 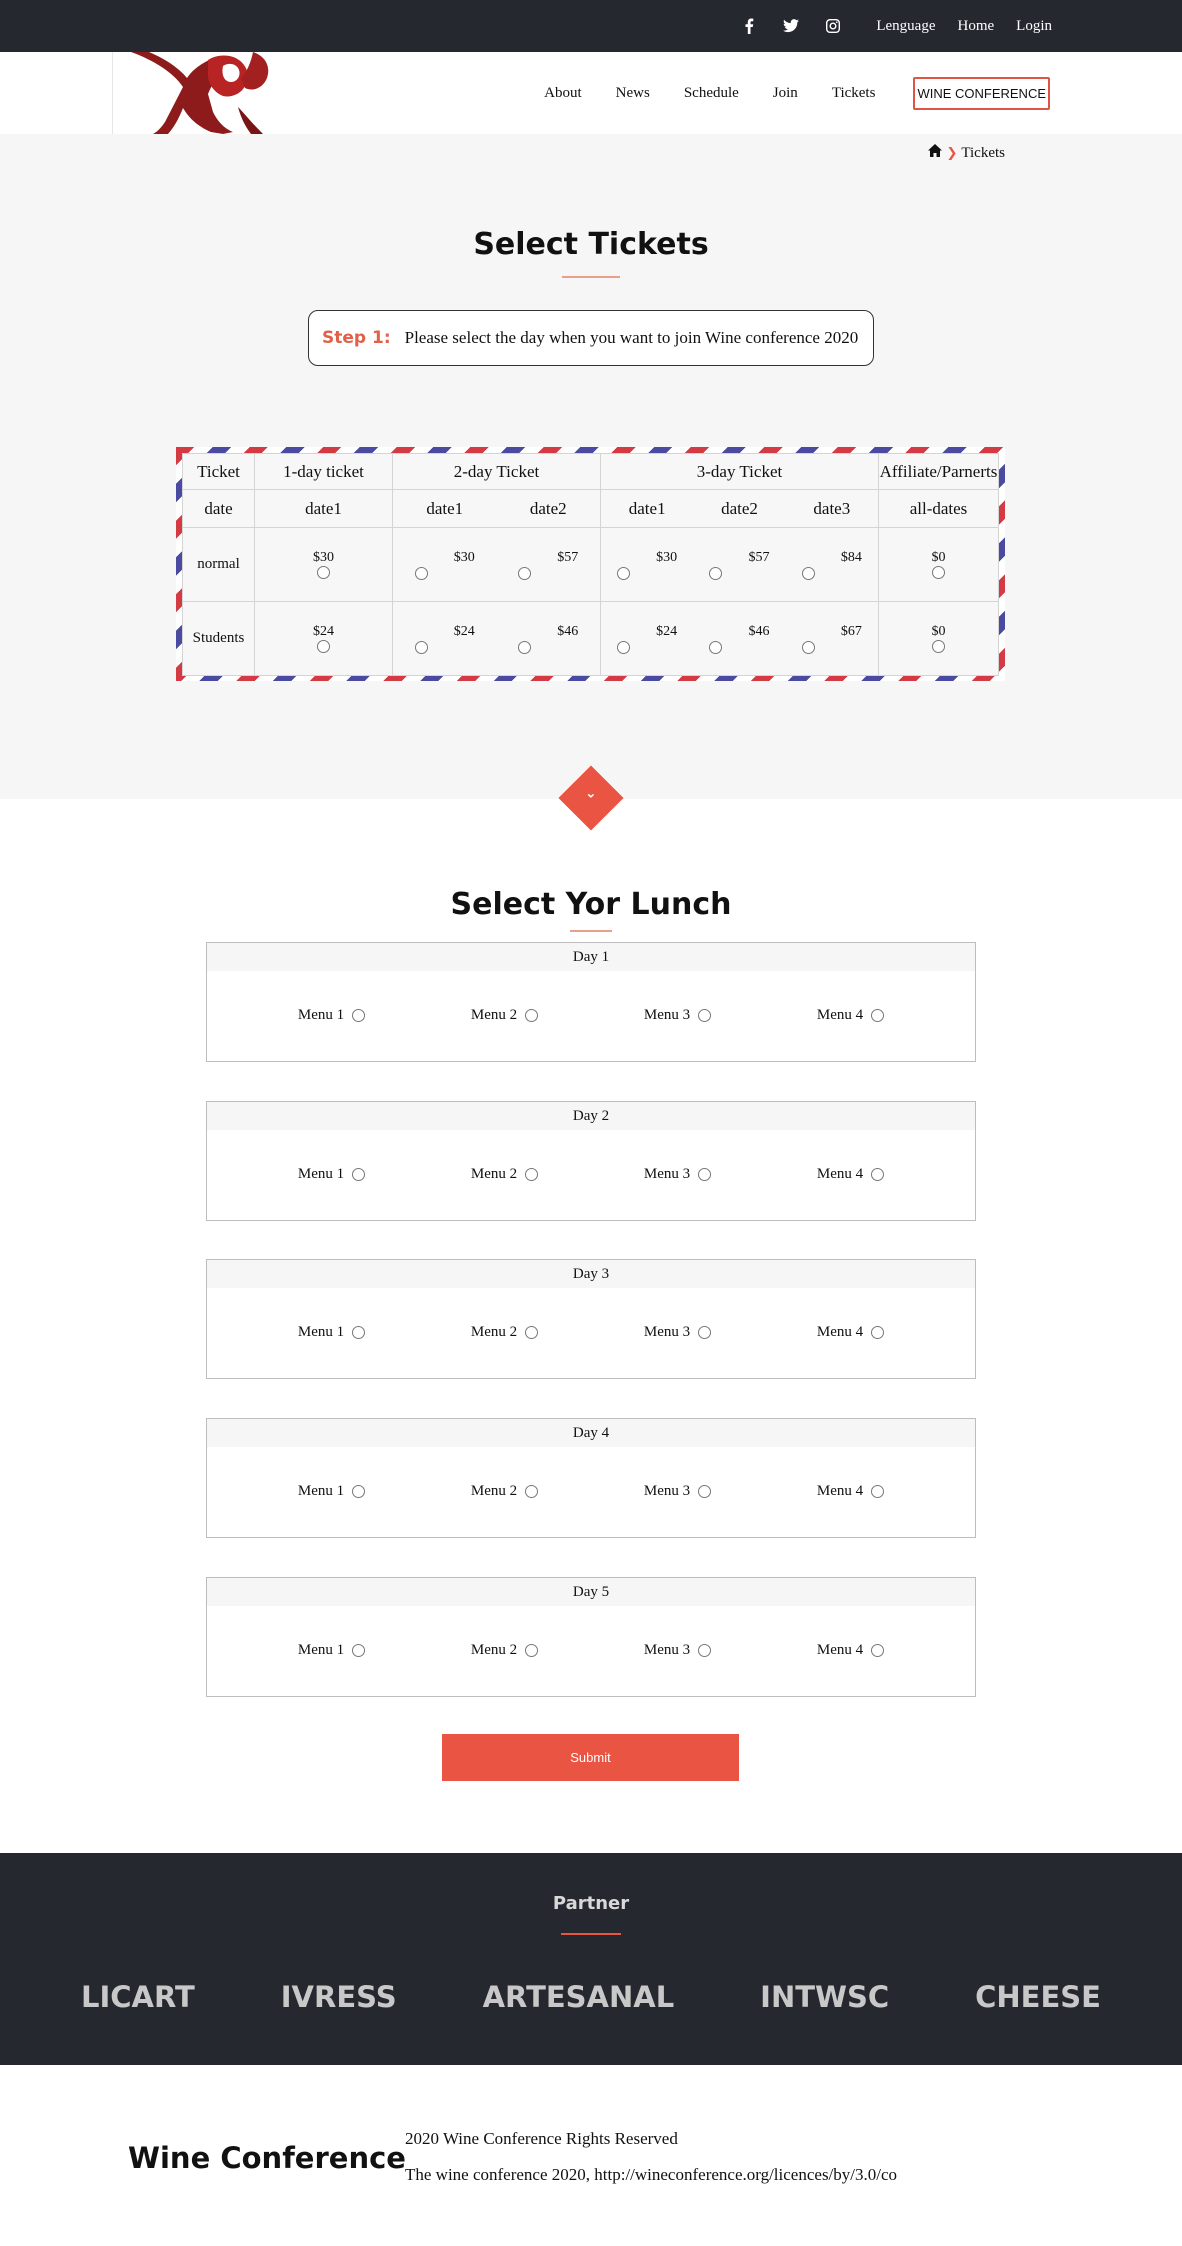 I want to click on nav-schedule: Schedule, so click(x=711, y=93).